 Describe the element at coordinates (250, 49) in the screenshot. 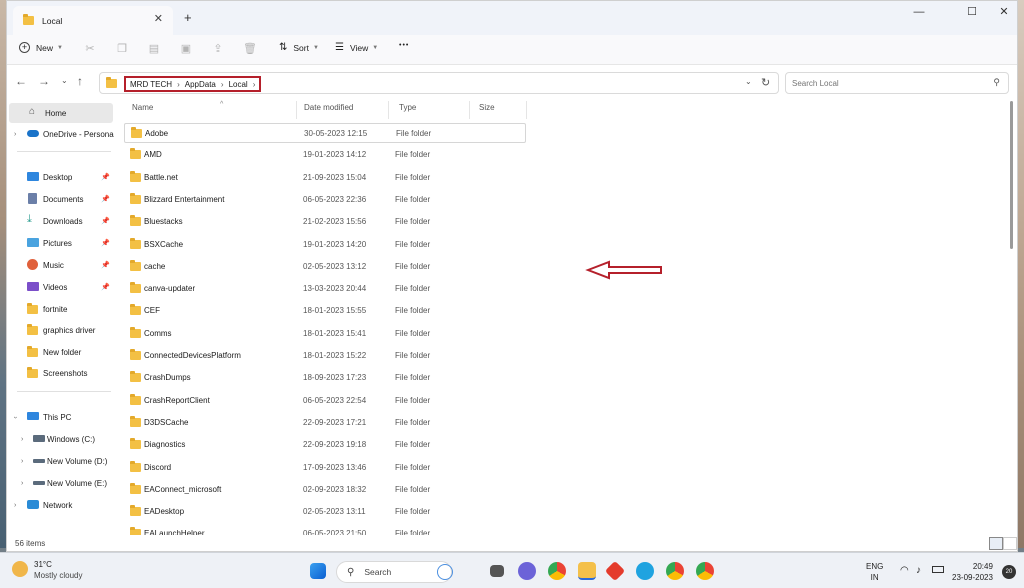

I see `delete-icon: 🗑` at that location.